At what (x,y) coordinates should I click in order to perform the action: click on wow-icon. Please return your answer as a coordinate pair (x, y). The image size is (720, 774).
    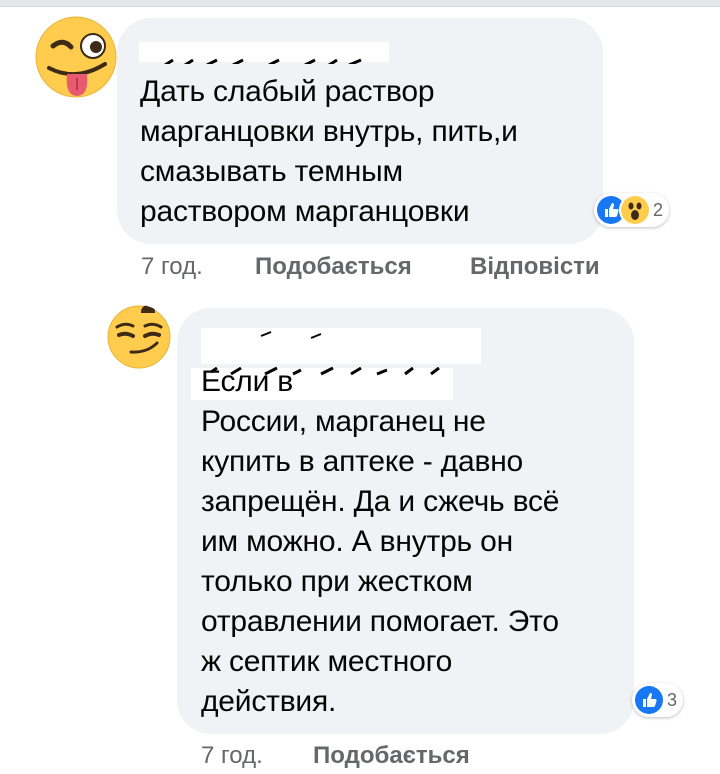
    Looking at the image, I should click on (635, 210).